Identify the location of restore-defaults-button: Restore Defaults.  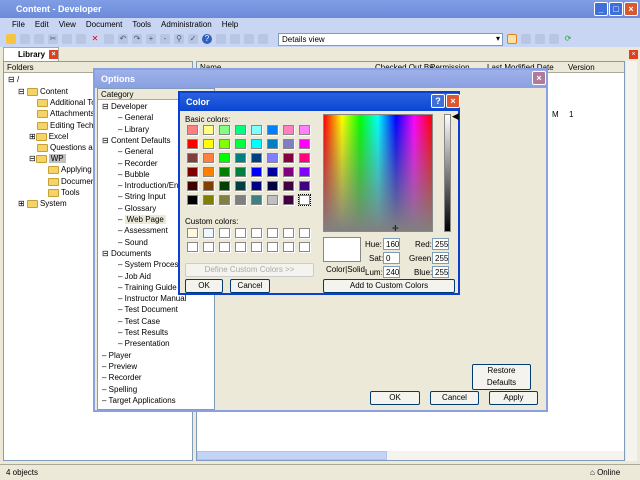
(501, 377).